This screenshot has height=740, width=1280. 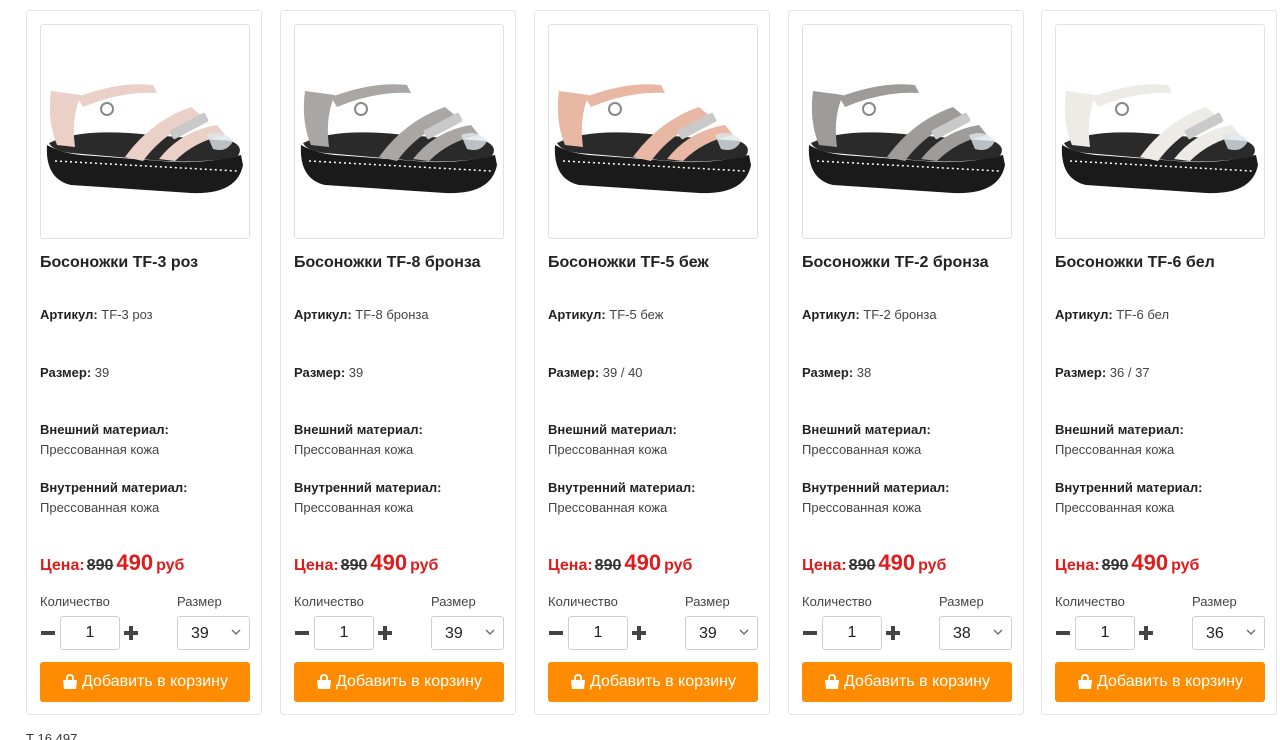 What do you see at coordinates (636, 314) in the screenshot?
I see `article-value: TF-5 беж` at bounding box center [636, 314].